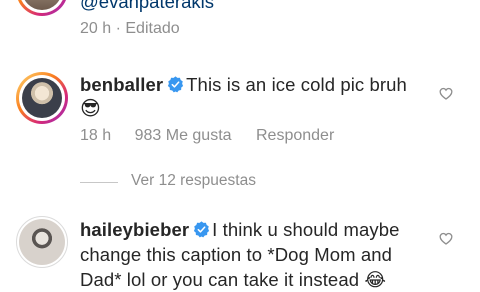 The image size is (480, 292). Describe the element at coordinates (121, 84) in the screenshot. I see `username: benballer` at that location.